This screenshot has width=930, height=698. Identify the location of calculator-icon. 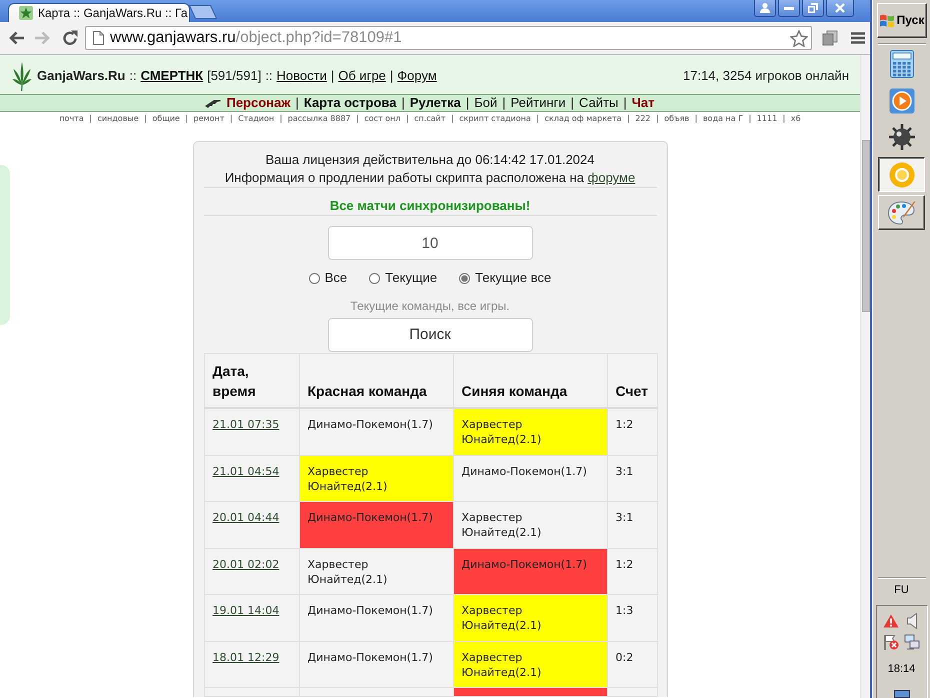
(902, 64).